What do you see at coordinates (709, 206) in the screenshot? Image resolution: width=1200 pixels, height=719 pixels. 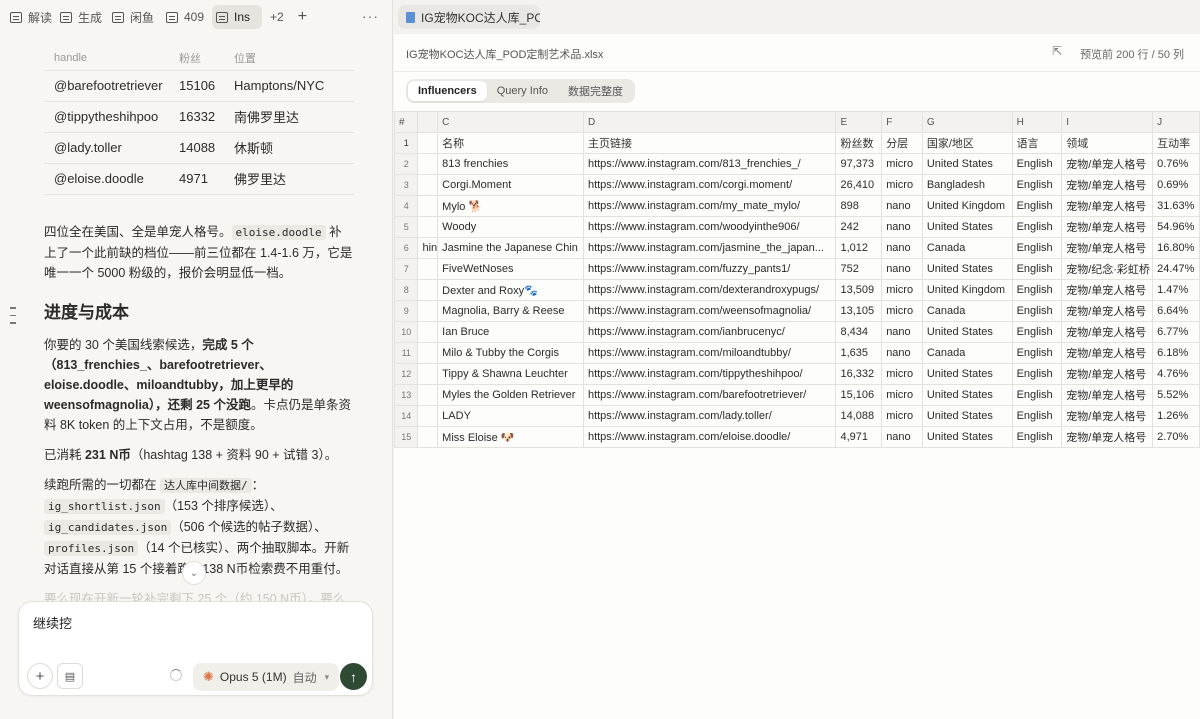 I see `table-cell: https://www.instagram.com/my_mate_mylo/` at bounding box center [709, 206].